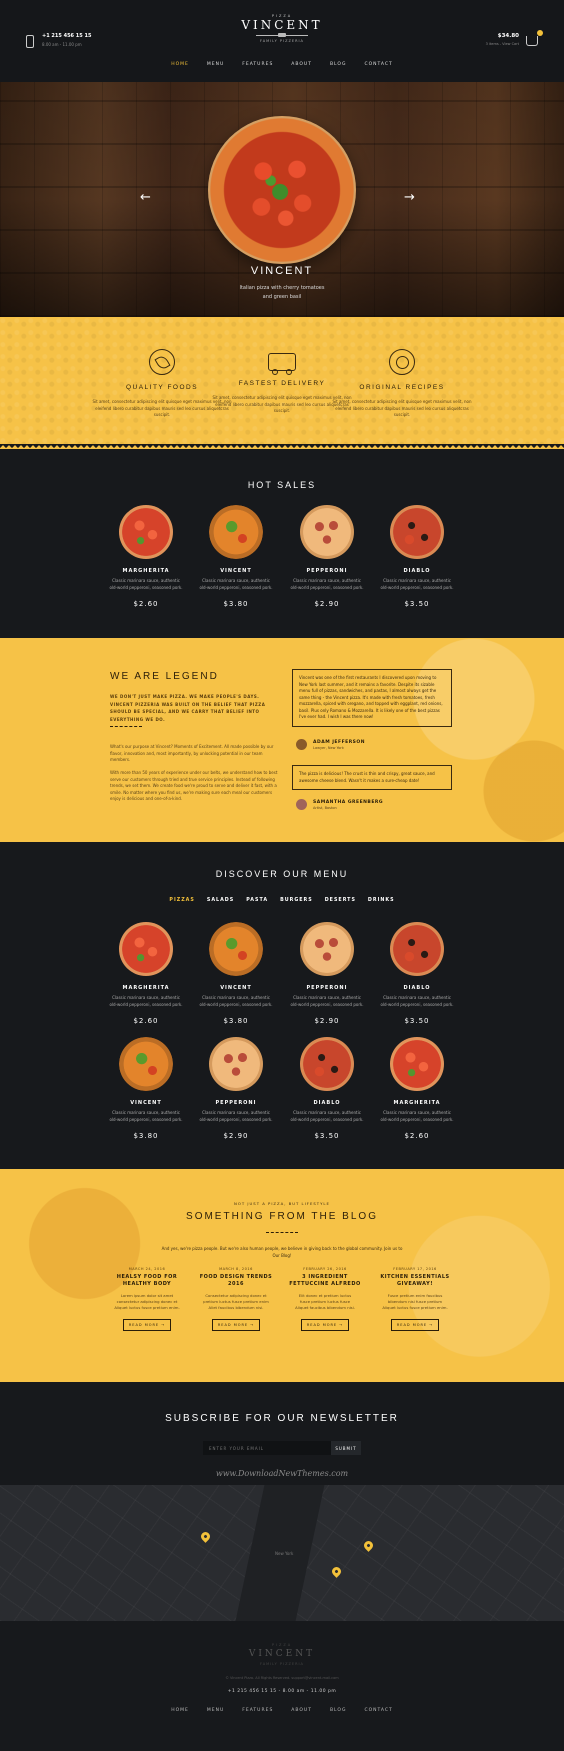 The width and height of the screenshot is (564, 1751). I want to click on slider-prev-icon: ←, so click(145, 197).